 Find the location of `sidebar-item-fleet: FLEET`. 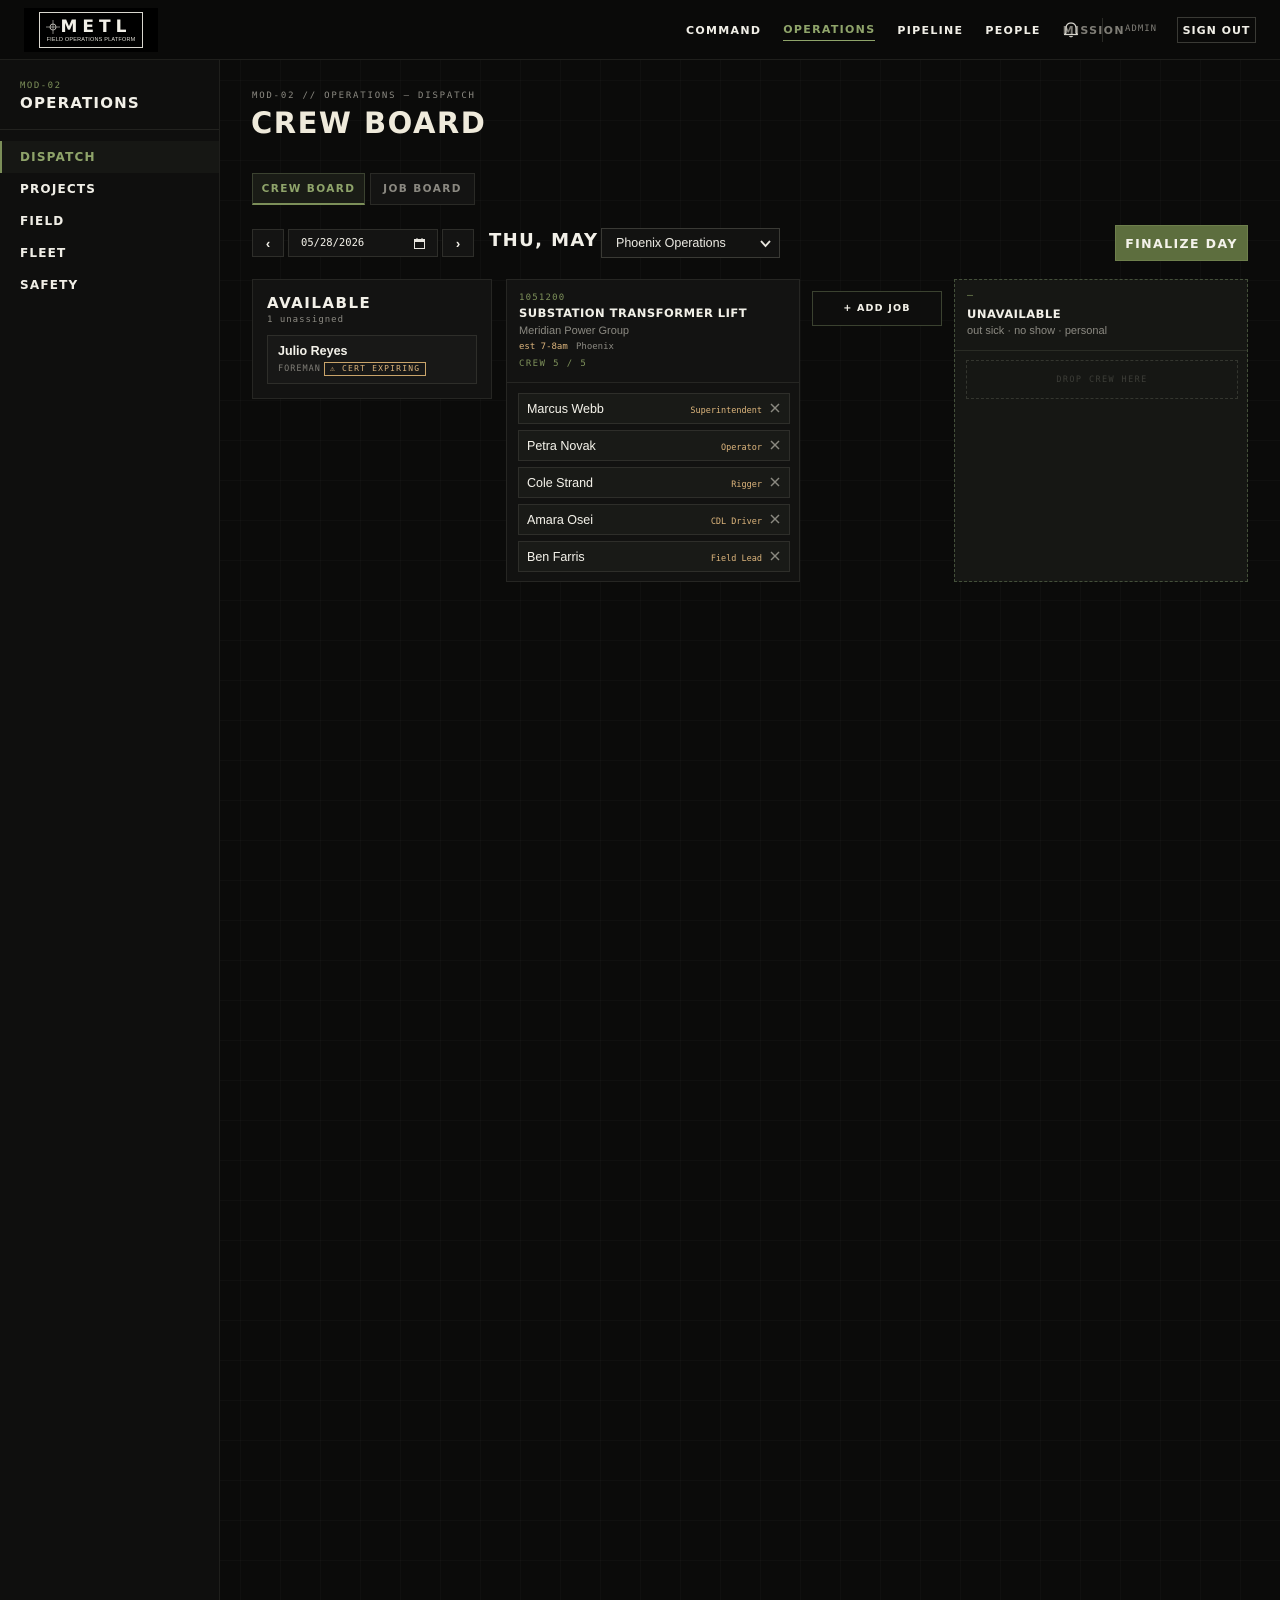

sidebar-item-fleet: FLEET is located at coordinates (109, 253).